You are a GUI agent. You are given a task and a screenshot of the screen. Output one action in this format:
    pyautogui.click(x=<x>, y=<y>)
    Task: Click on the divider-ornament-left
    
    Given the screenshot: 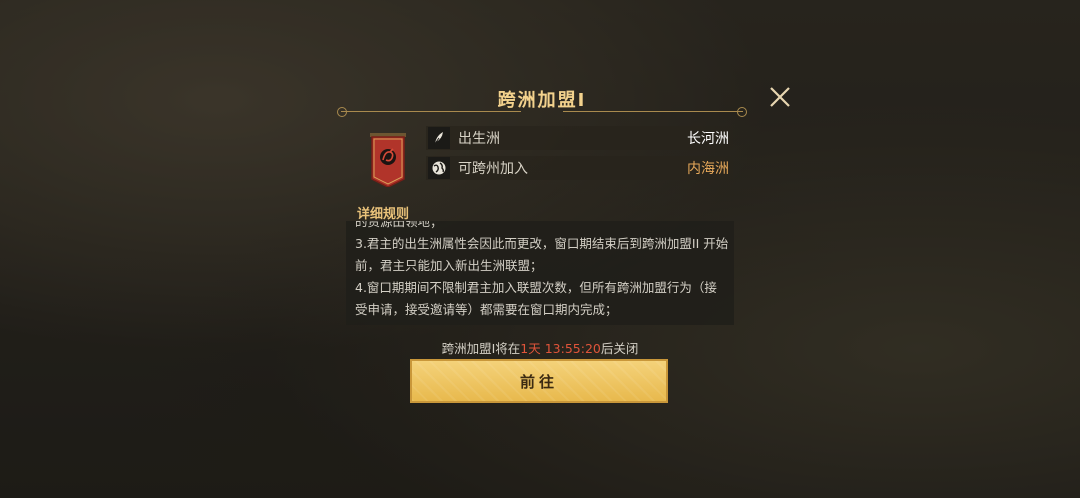 What is the action you would take?
    pyautogui.click(x=342, y=112)
    